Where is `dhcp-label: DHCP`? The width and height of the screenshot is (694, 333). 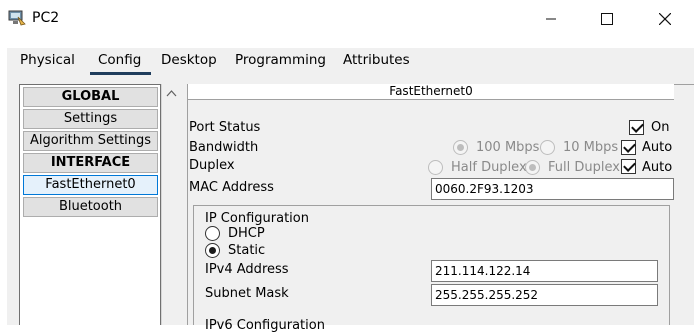 dhcp-label: DHCP is located at coordinates (246, 233).